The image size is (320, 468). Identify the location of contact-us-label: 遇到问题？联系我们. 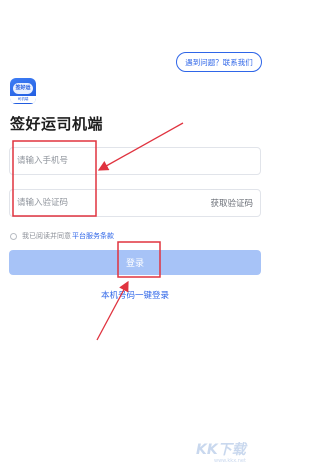
(219, 62).